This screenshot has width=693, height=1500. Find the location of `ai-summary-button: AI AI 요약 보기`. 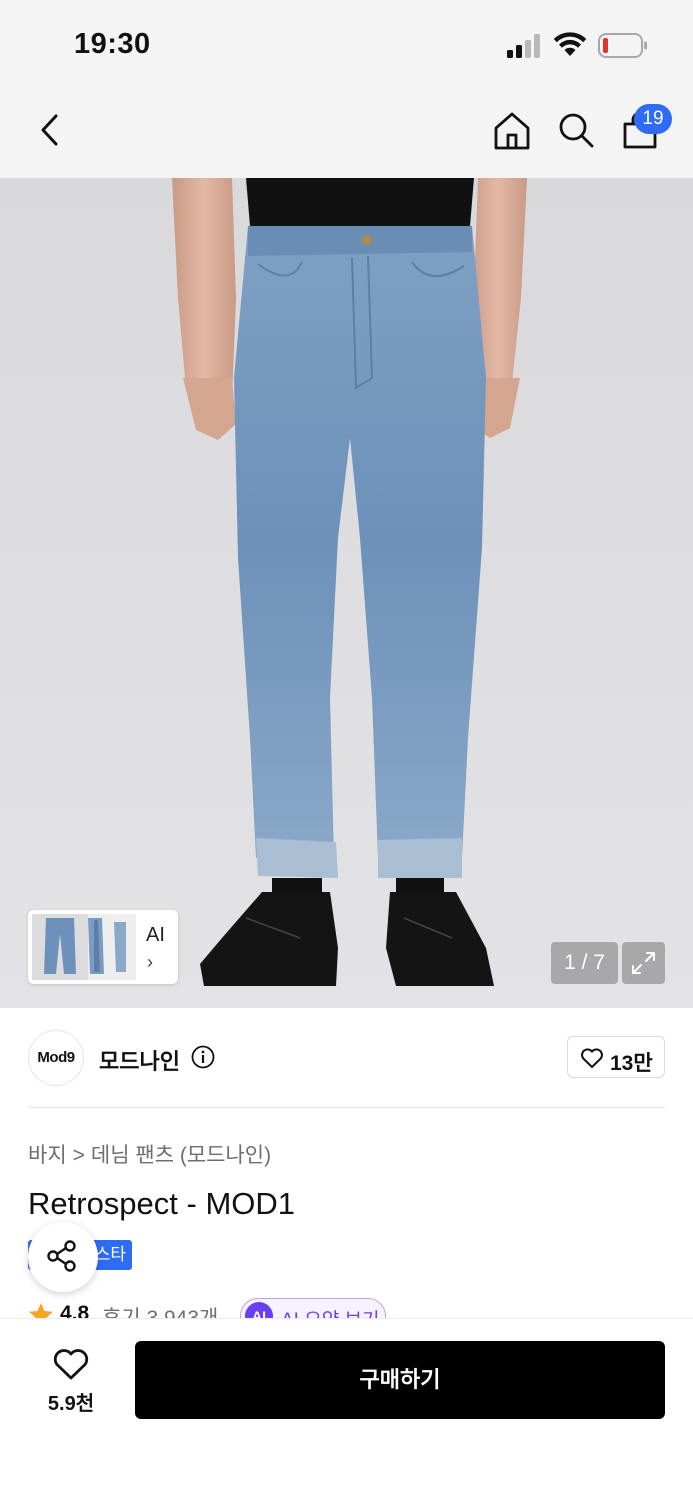

ai-summary-button: AI AI 요약 보기 is located at coordinates (313, 1308).